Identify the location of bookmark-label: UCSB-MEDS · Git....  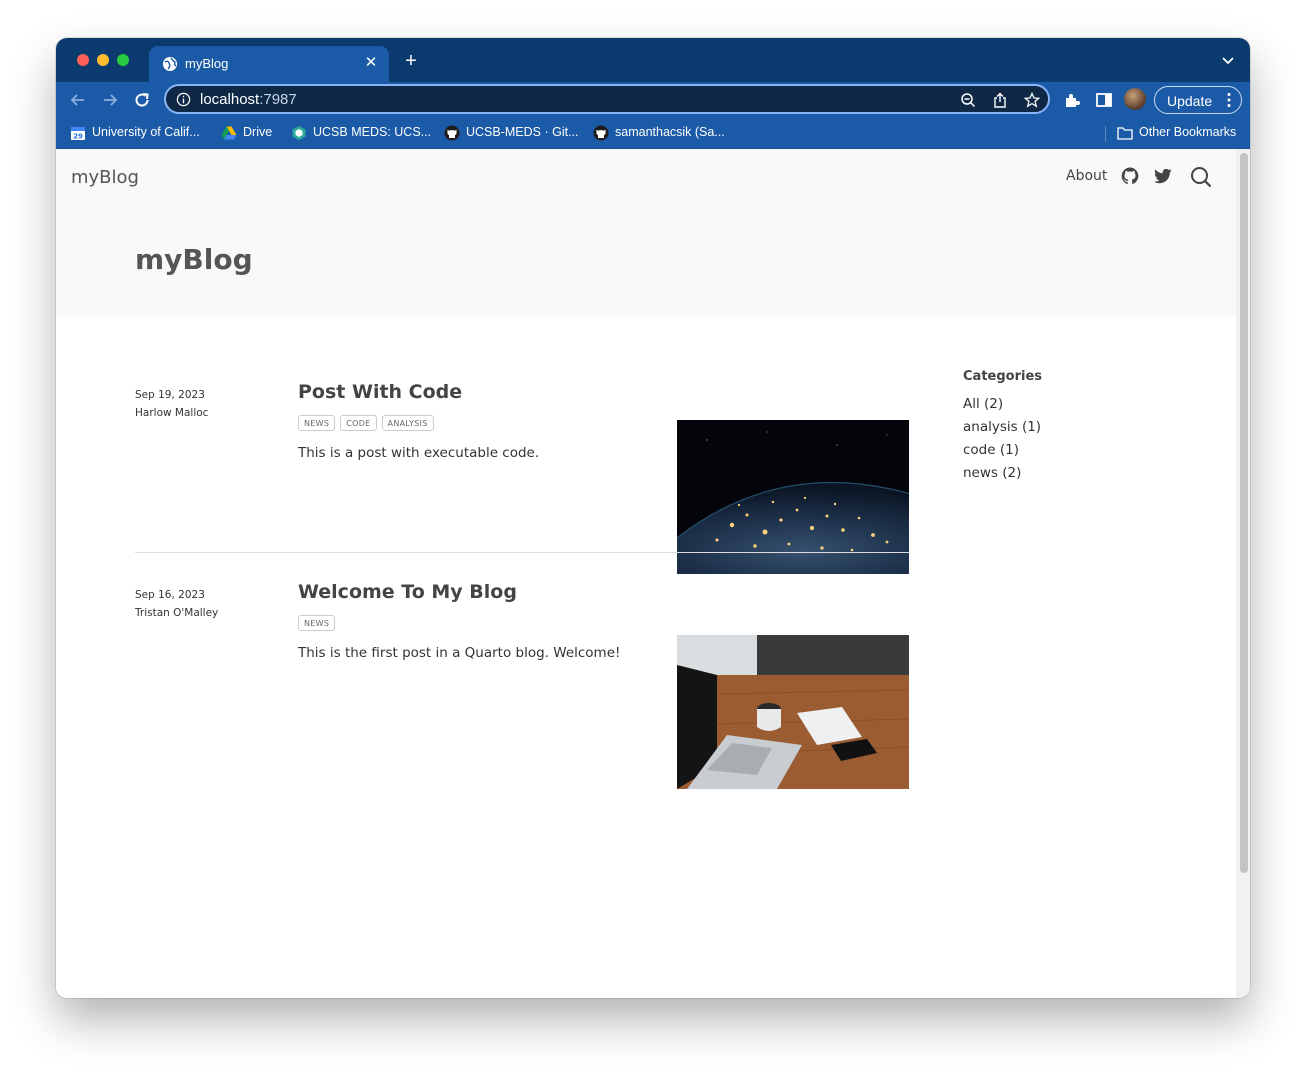
(522, 132).